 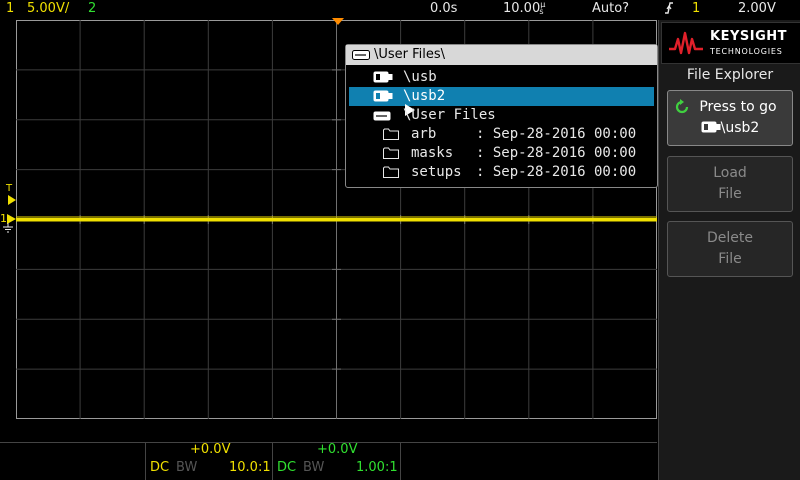 What do you see at coordinates (696, 8) in the screenshot?
I see `trigger-source: 1` at bounding box center [696, 8].